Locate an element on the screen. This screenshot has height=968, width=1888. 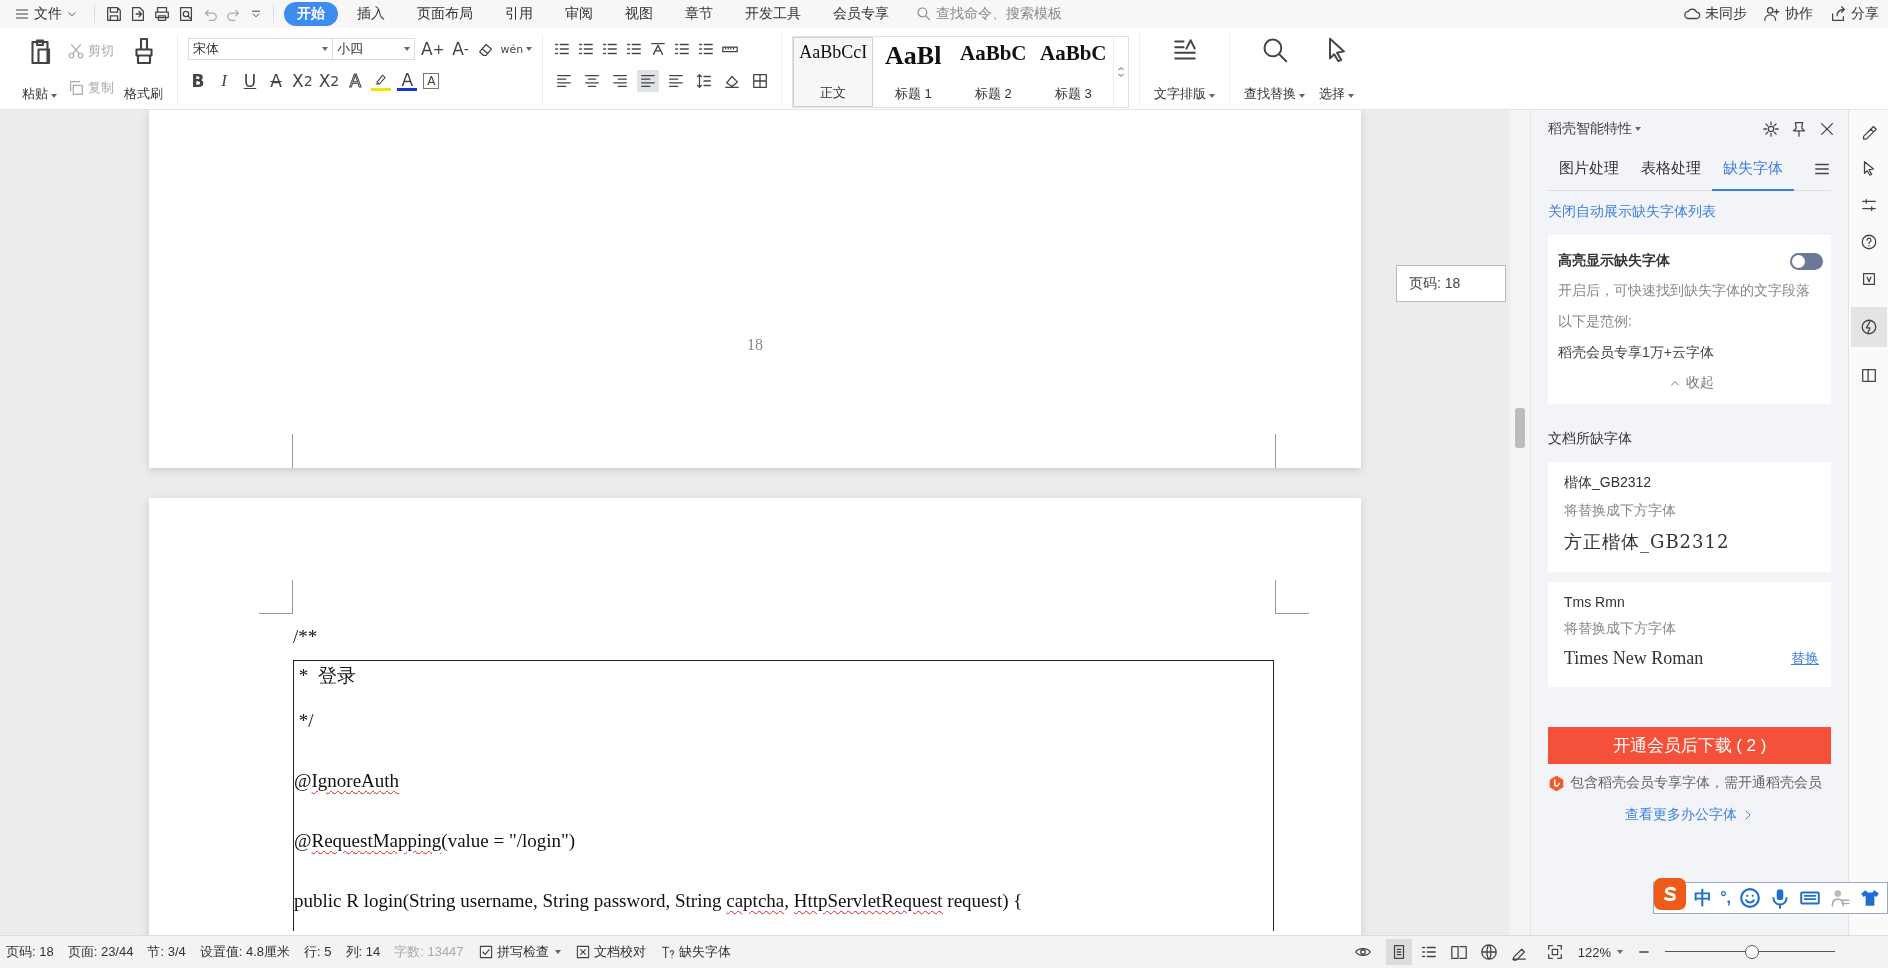
code-line: public R login(String username, String password, String captcha, HttpServletRequest request) { is located at coordinates (659, 901).